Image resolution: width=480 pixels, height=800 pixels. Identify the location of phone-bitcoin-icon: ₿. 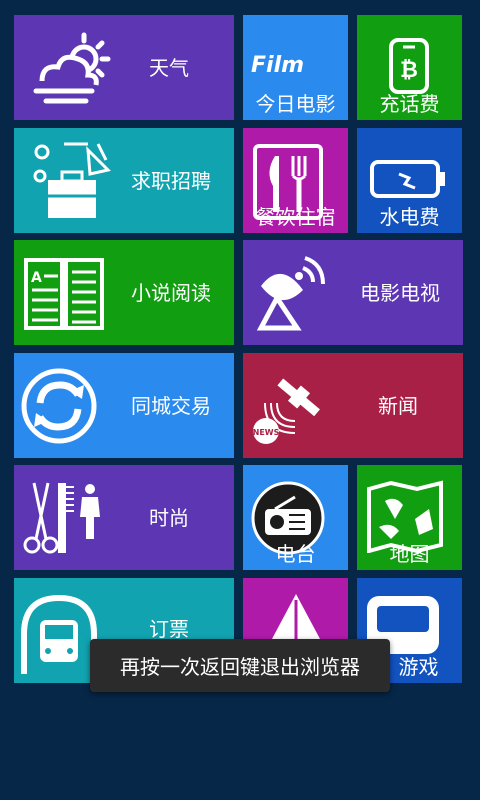
(409, 66).